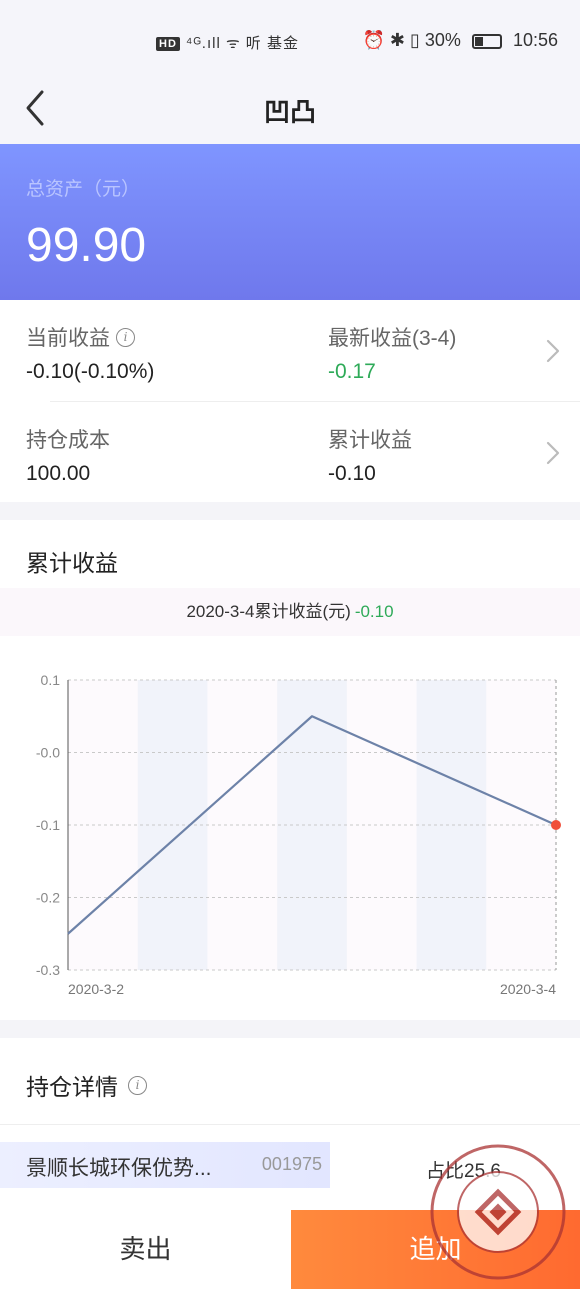 The width and height of the screenshot is (580, 1289). Describe the element at coordinates (48, 825) in the screenshot. I see `y-tick-label: -0.1` at that location.